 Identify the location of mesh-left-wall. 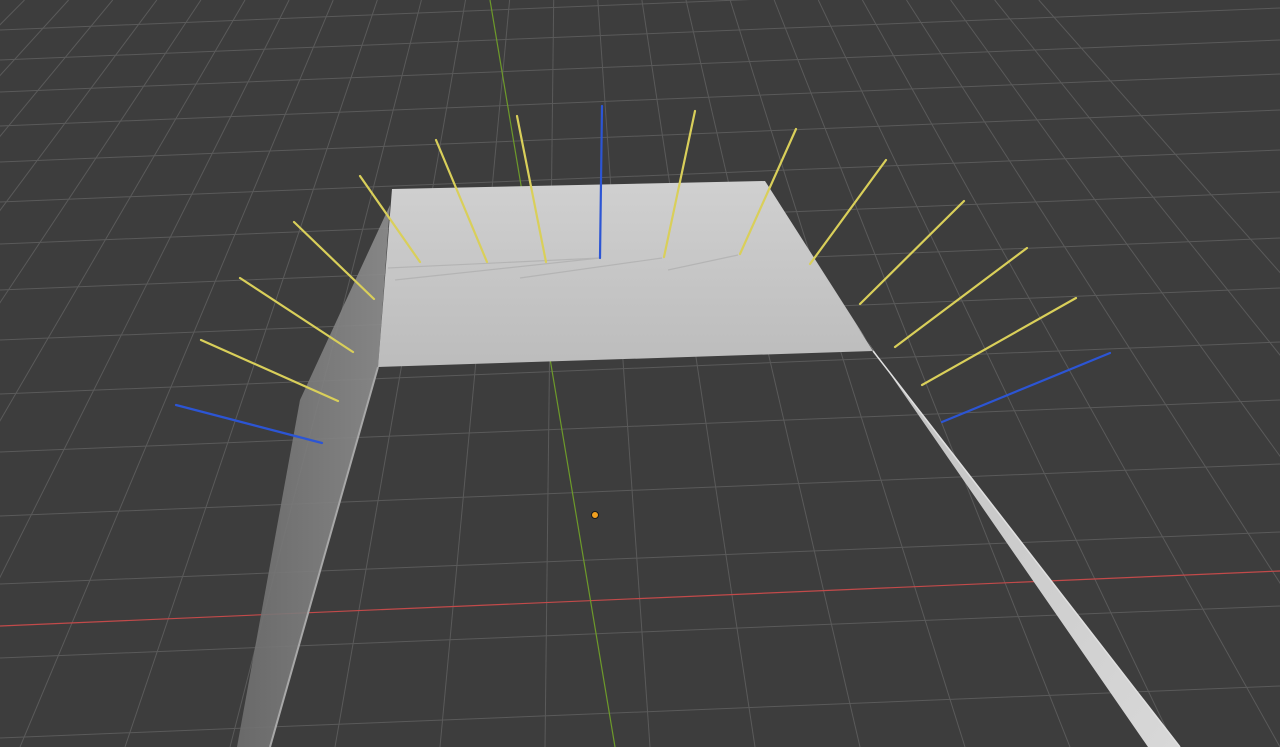
(313, 476).